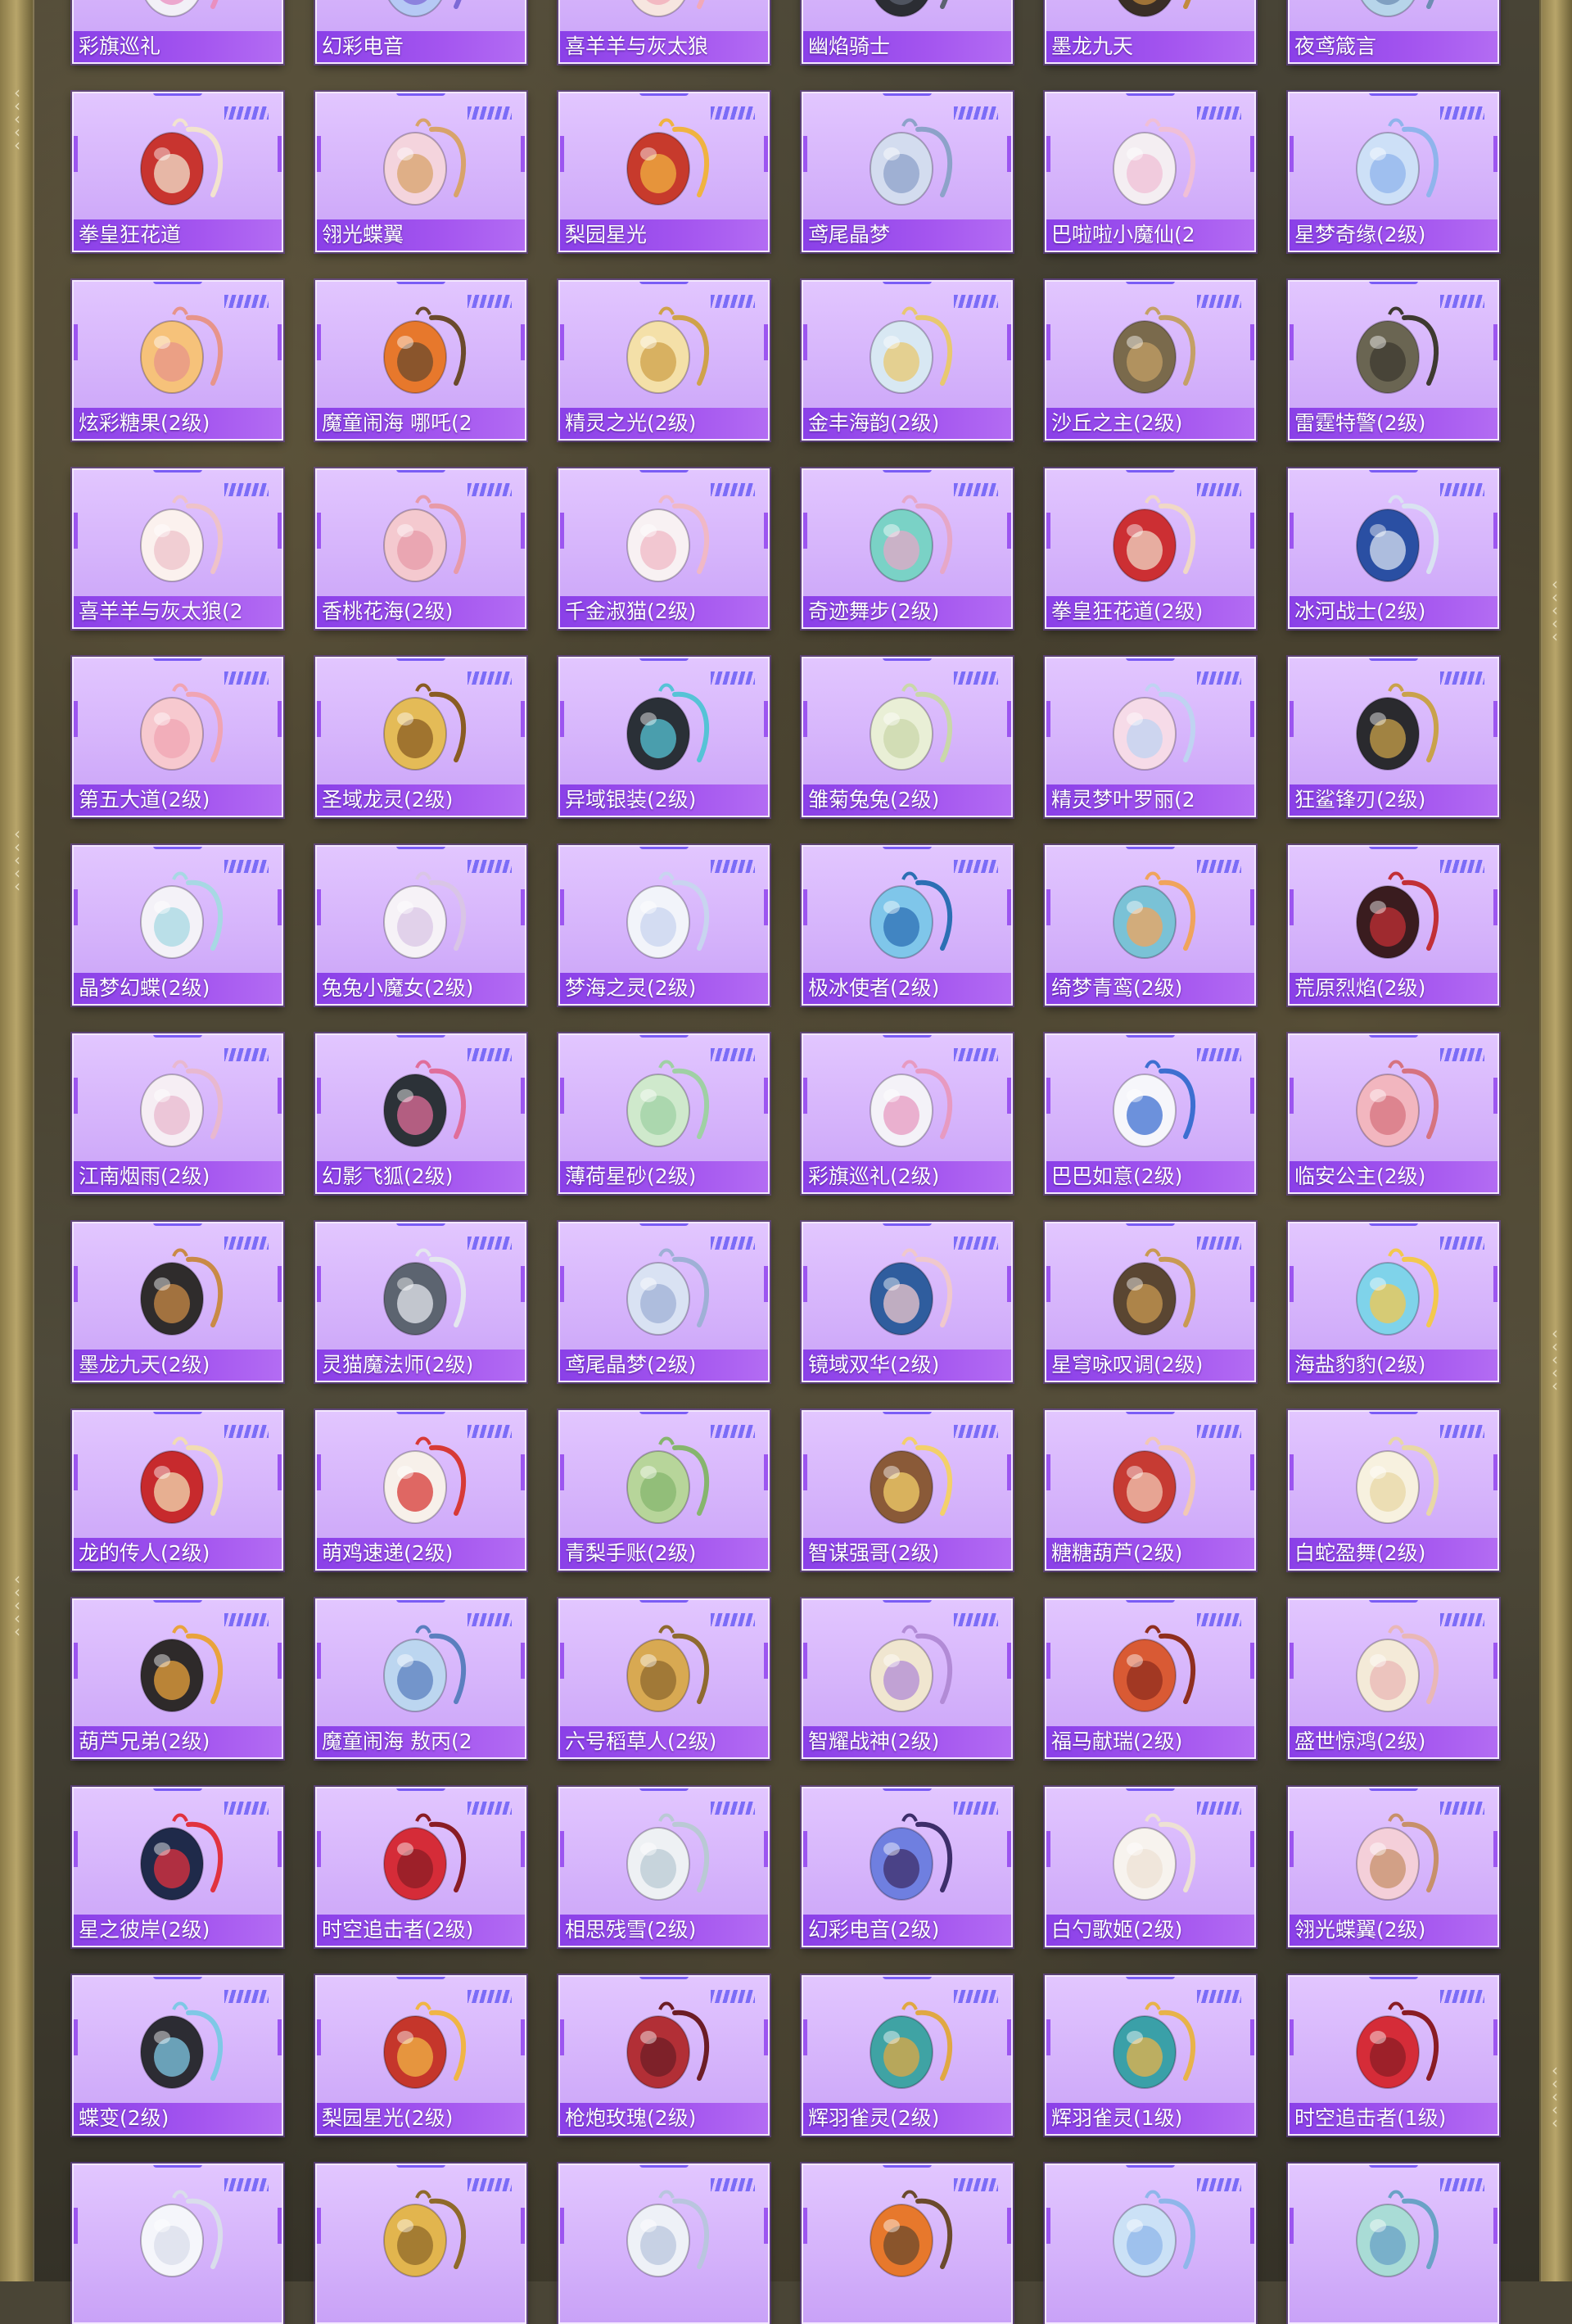 The image size is (1572, 2324). I want to click on backpack-card: 鸢尾晶梦(2级), so click(664, 1302).